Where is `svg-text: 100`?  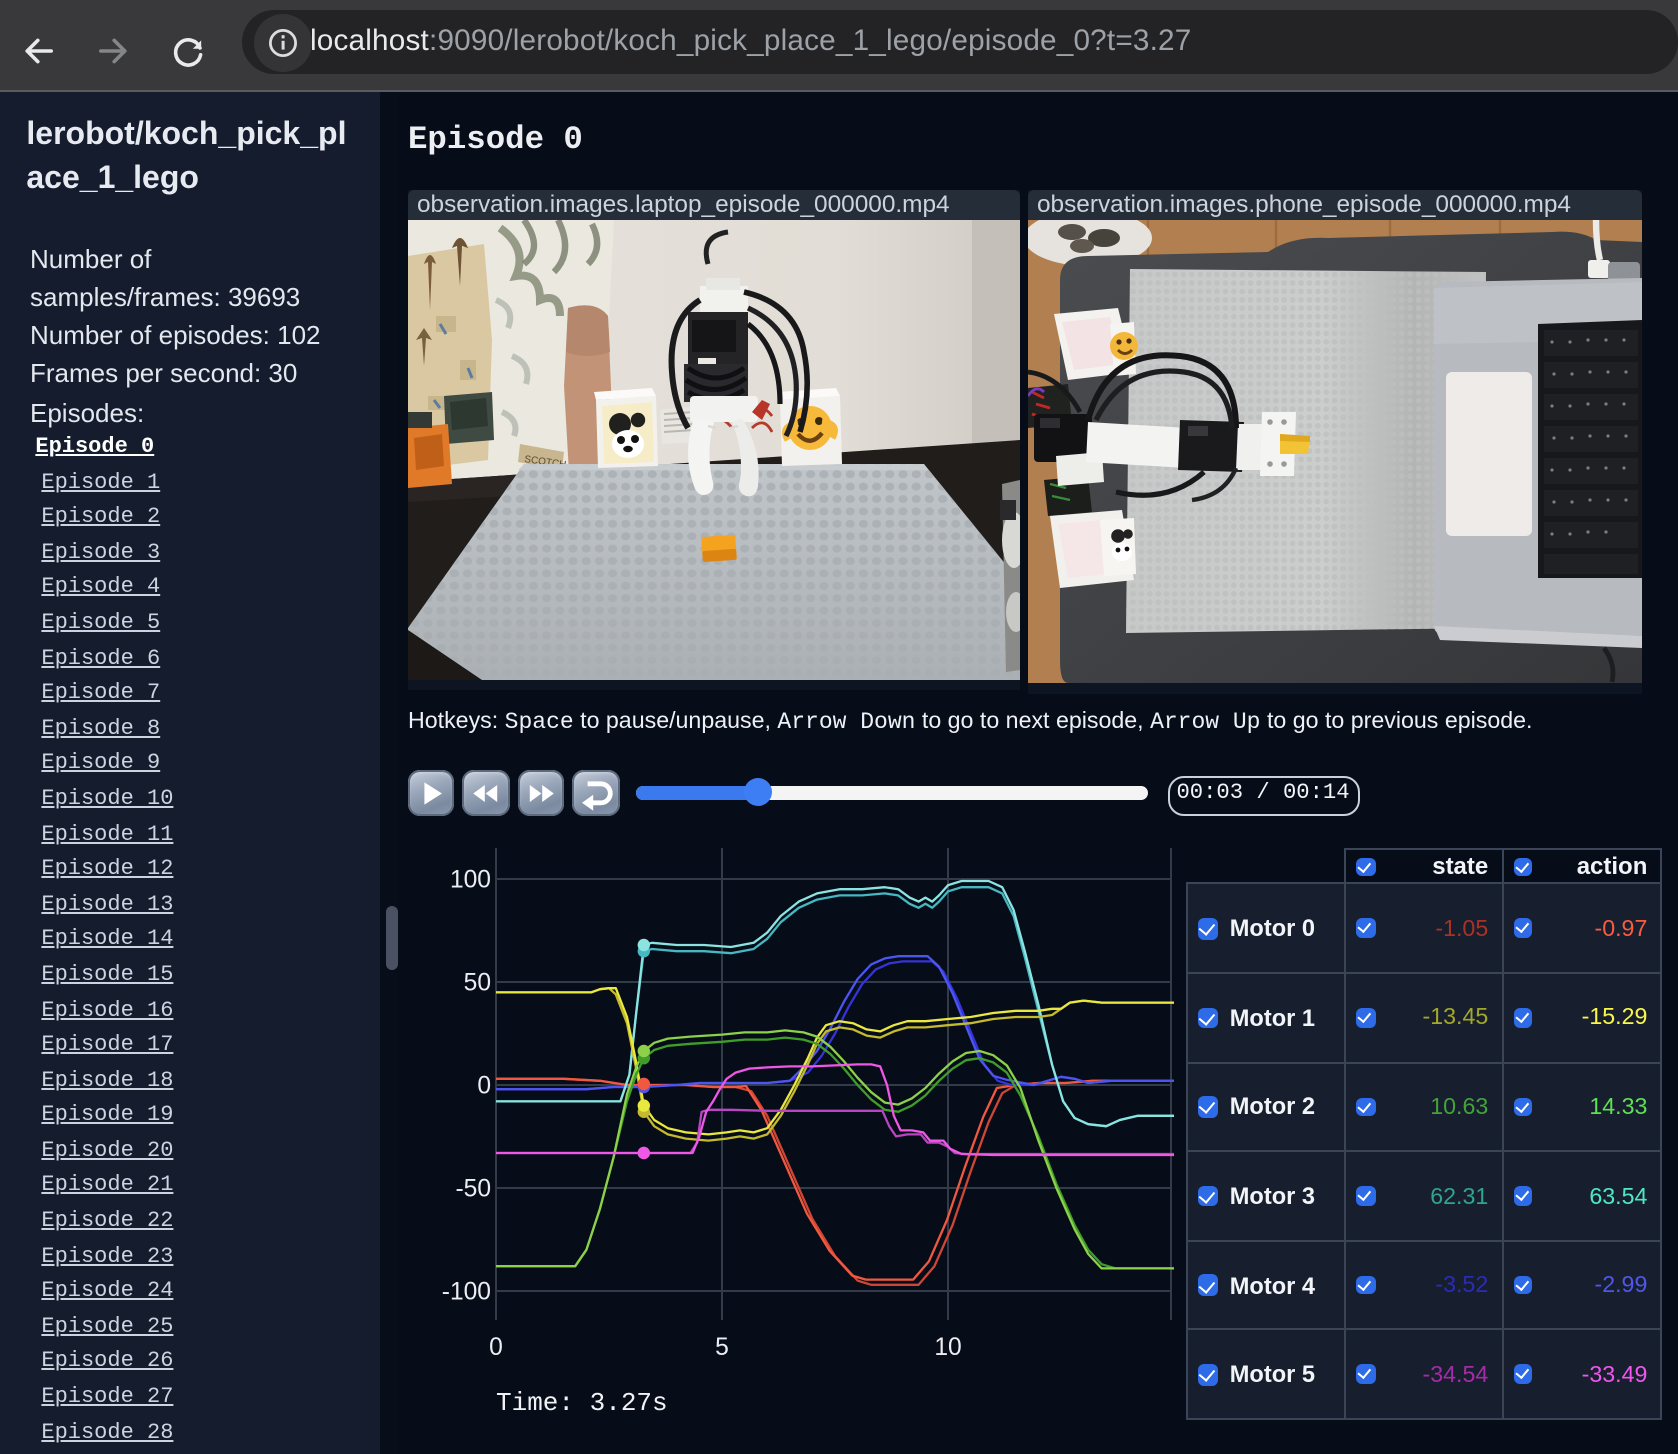 svg-text: 100 is located at coordinates (470, 879).